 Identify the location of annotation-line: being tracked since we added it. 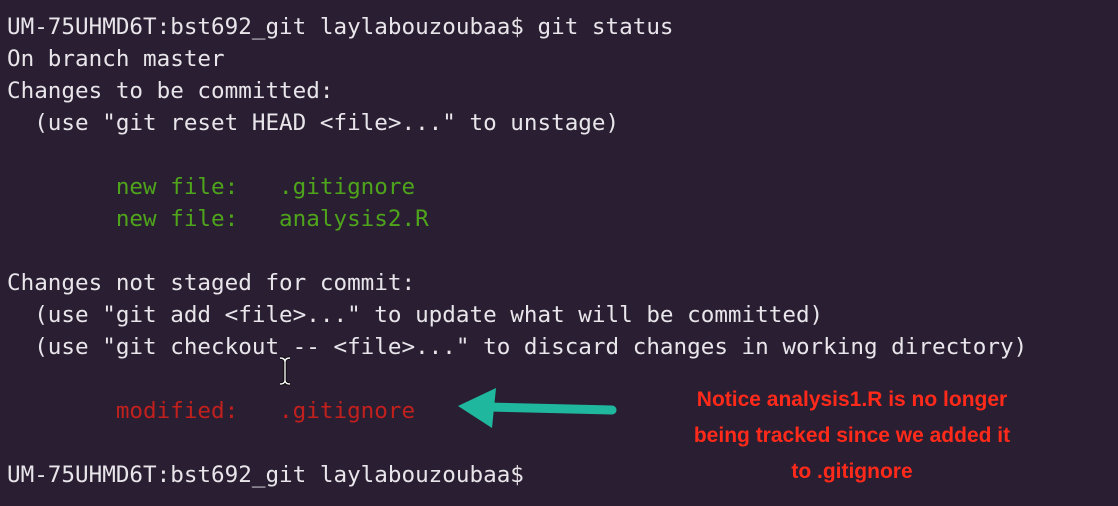
(852, 435).